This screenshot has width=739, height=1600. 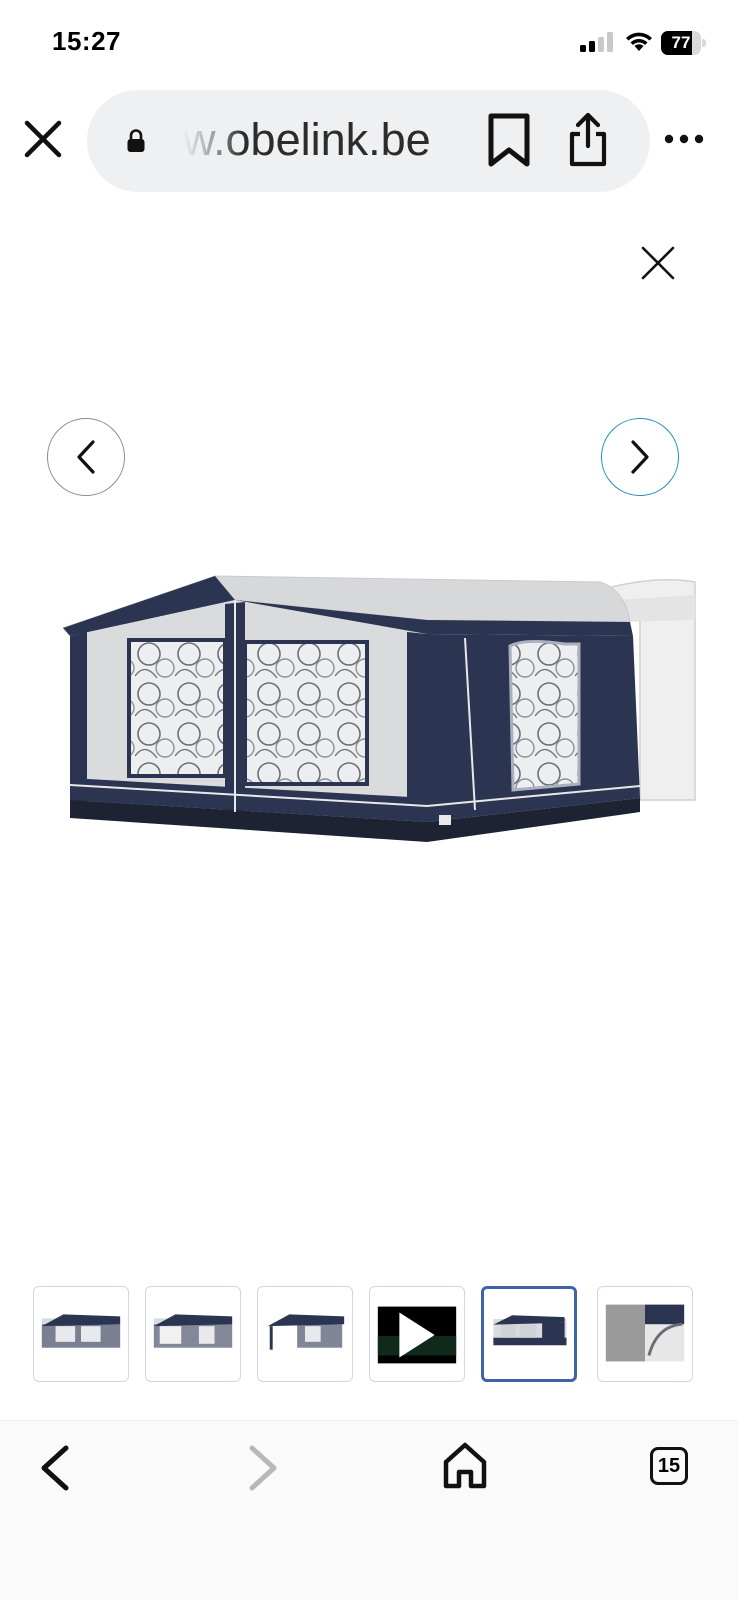 What do you see at coordinates (263, 1468) in the screenshot?
I see `forward-icon` at bounding box center [263, 1468].